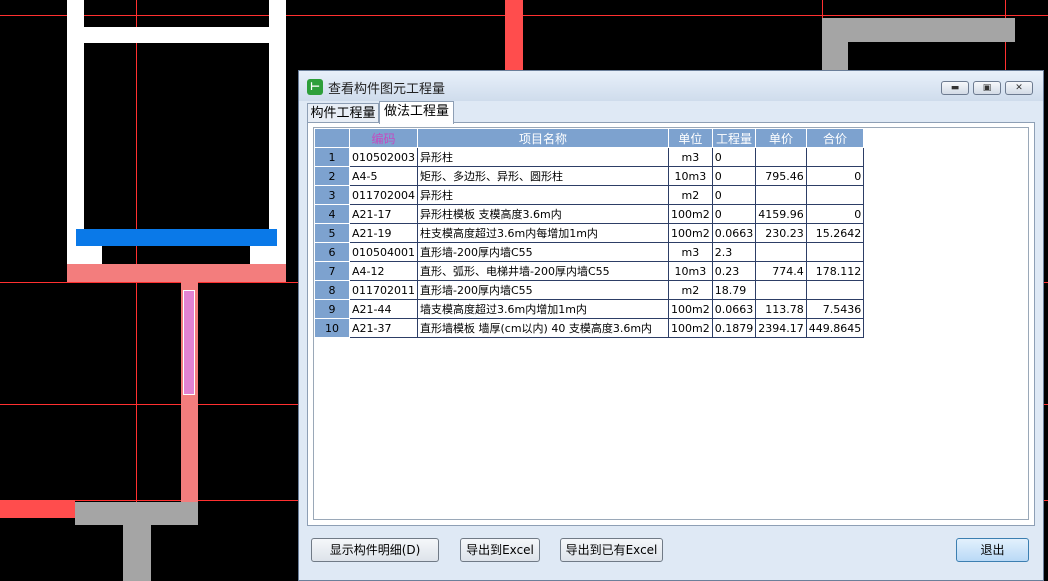 The height and width of the screenshot is (581, 1048). I want to click on table-row: 4 A21-17 异形柱模板 支模高度3.6m内 100m2 0 4159.96 0, so click(589, 214).